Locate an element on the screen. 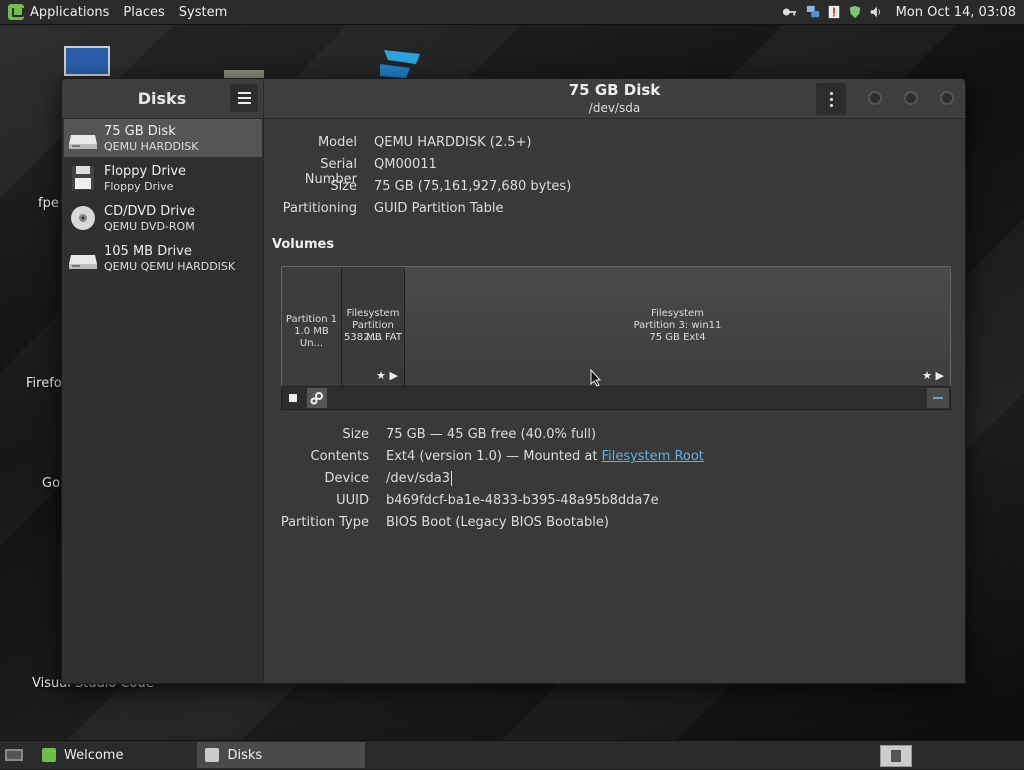 The width and height of the screenshot is (1024, 770). desktop-label-fpe: fpe is located at coordinates (48, 203).